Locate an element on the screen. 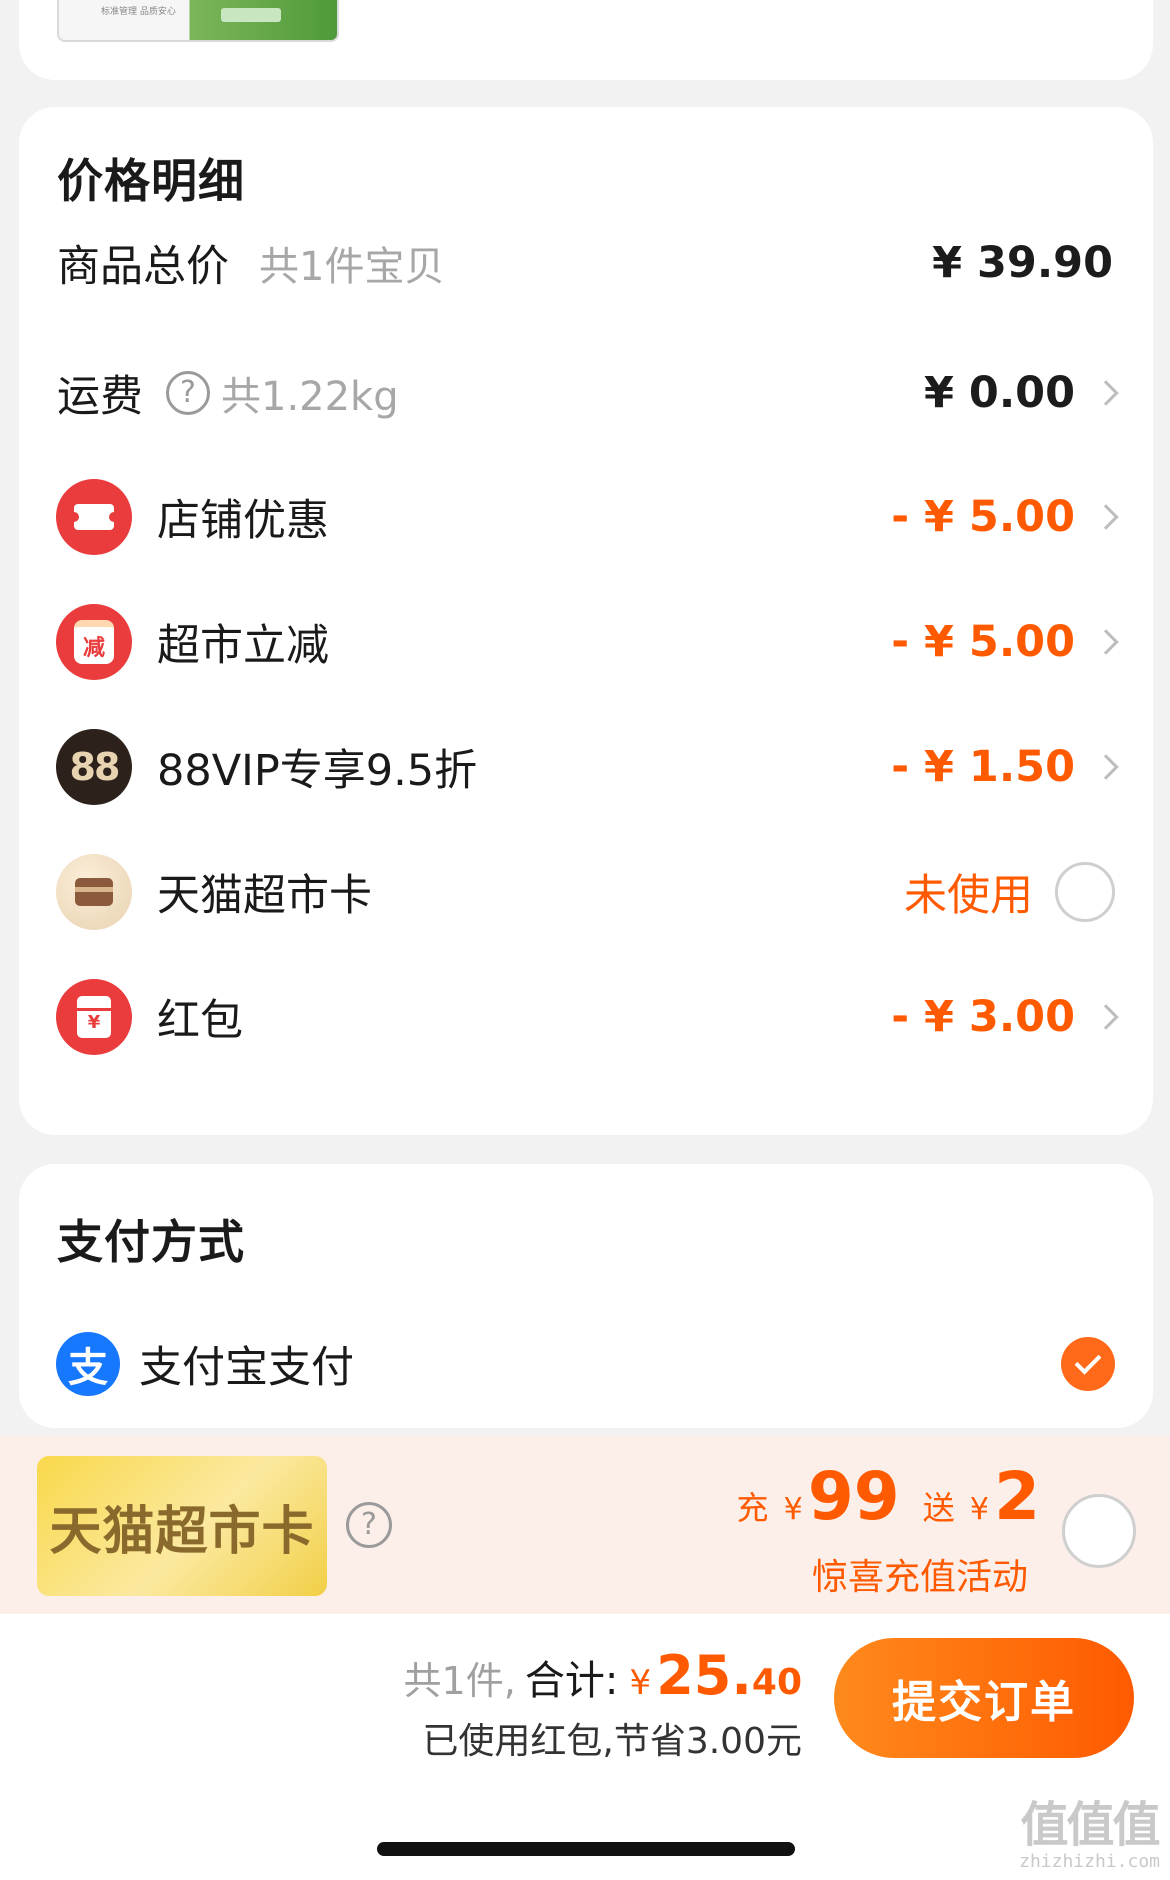 Image resolution: width=1170 pixels, height=1880 pixels. red-envelope-icon: ¥ is located at coordinates (94, 1017).